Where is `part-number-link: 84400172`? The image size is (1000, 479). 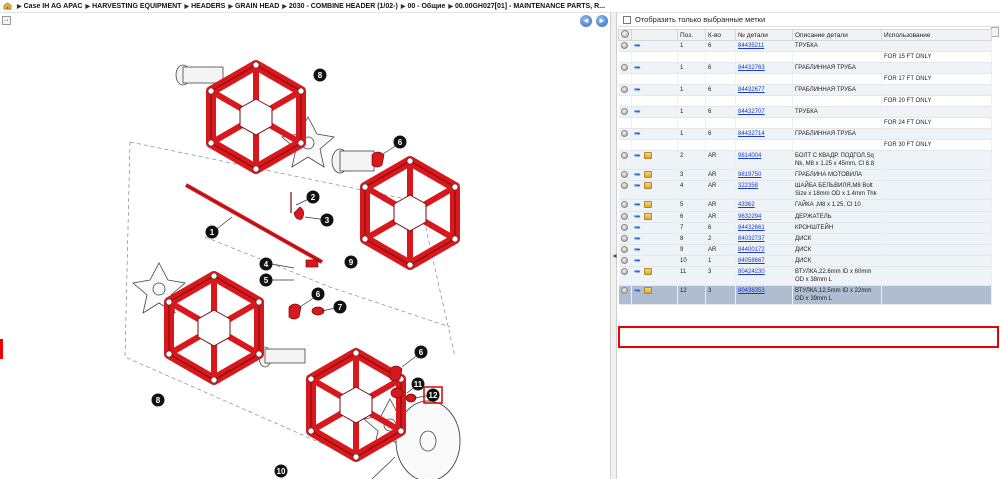
part-number-link: 84400172 is located at coordinates (751, 250).